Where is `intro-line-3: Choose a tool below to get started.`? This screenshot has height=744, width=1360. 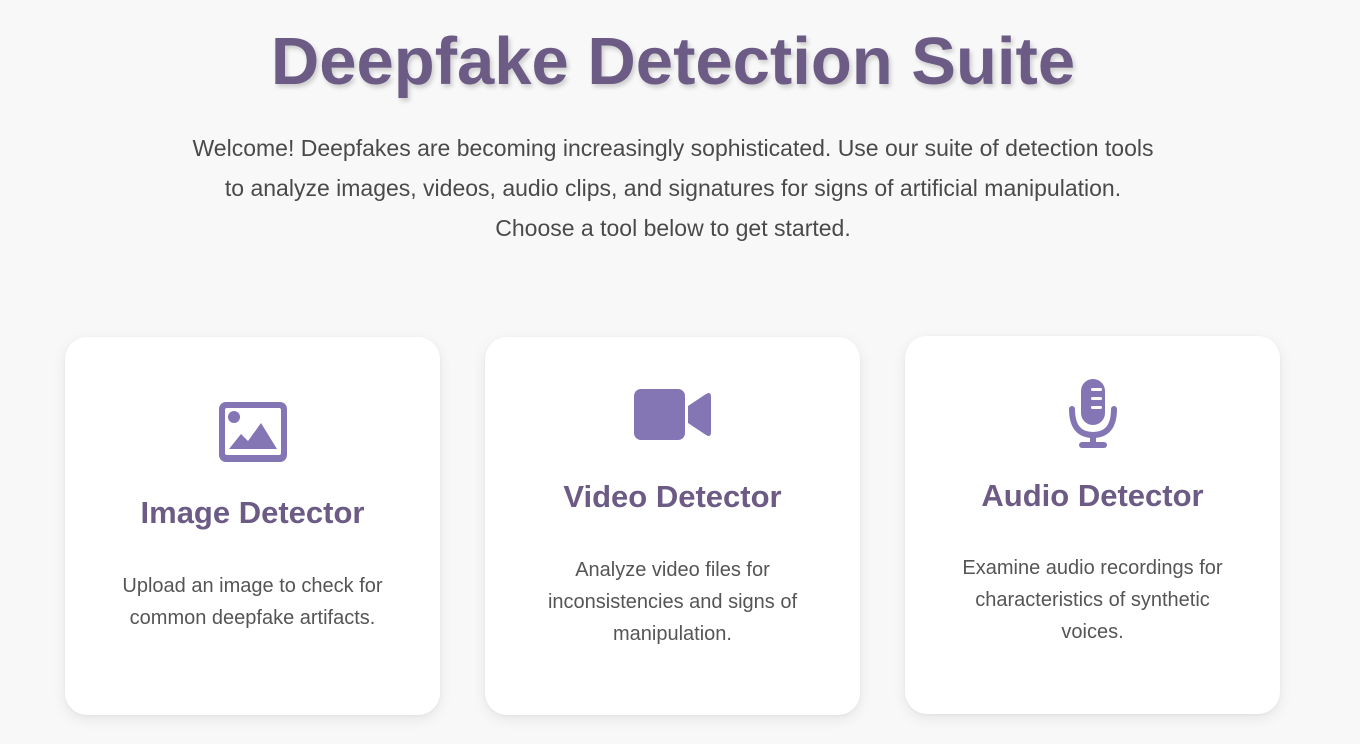
intro-line-3: Choose a tool below to get started. is located at coordinates (673, 228).